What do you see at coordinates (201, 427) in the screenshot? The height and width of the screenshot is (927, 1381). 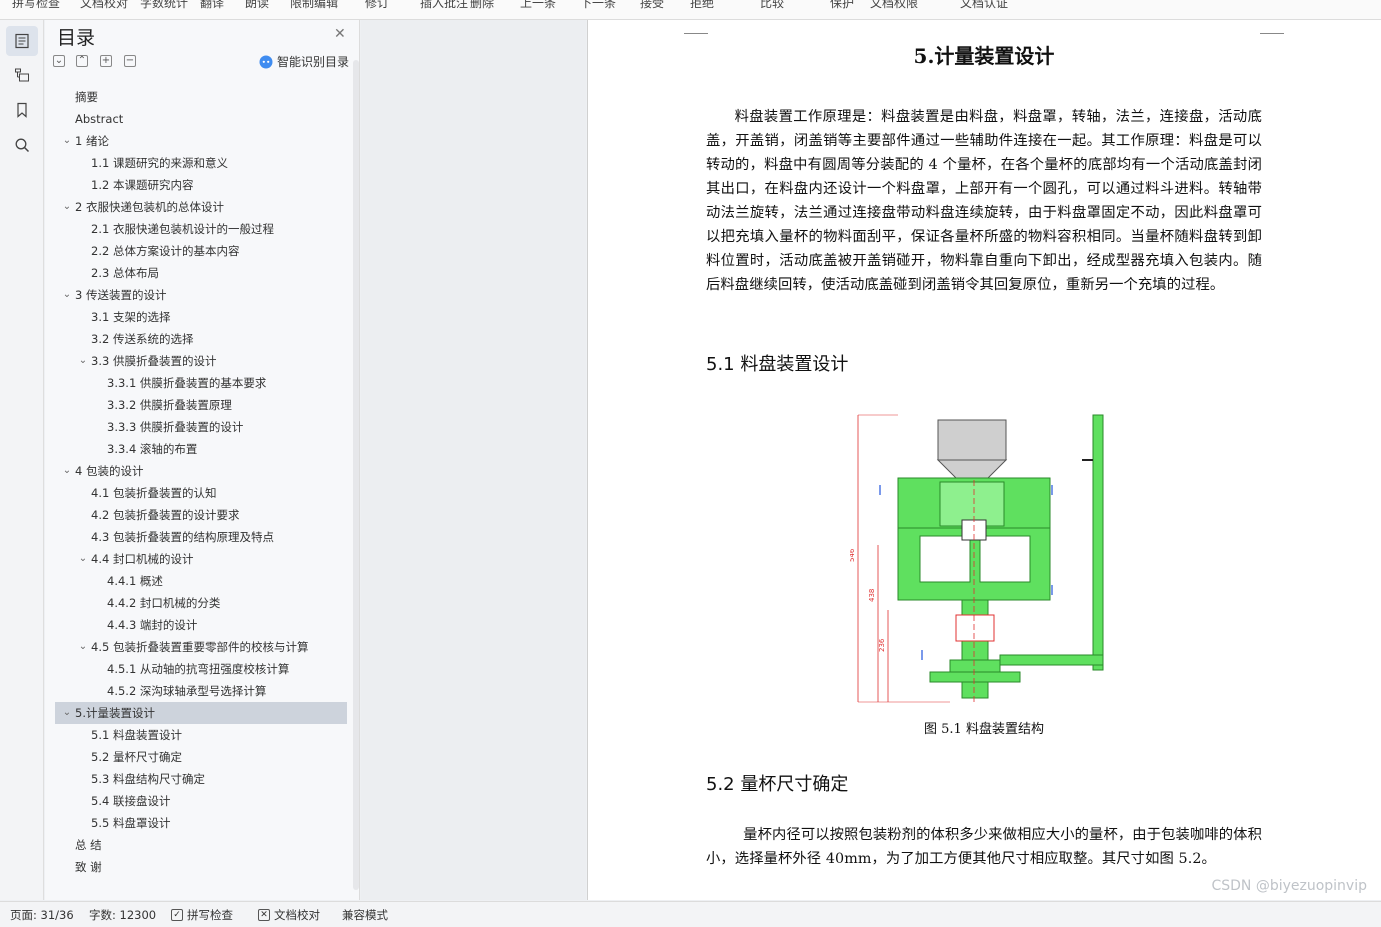 I see `toc-item: 3.3.3 供膜折叠装置的设计` at bounding box center [201, 427].